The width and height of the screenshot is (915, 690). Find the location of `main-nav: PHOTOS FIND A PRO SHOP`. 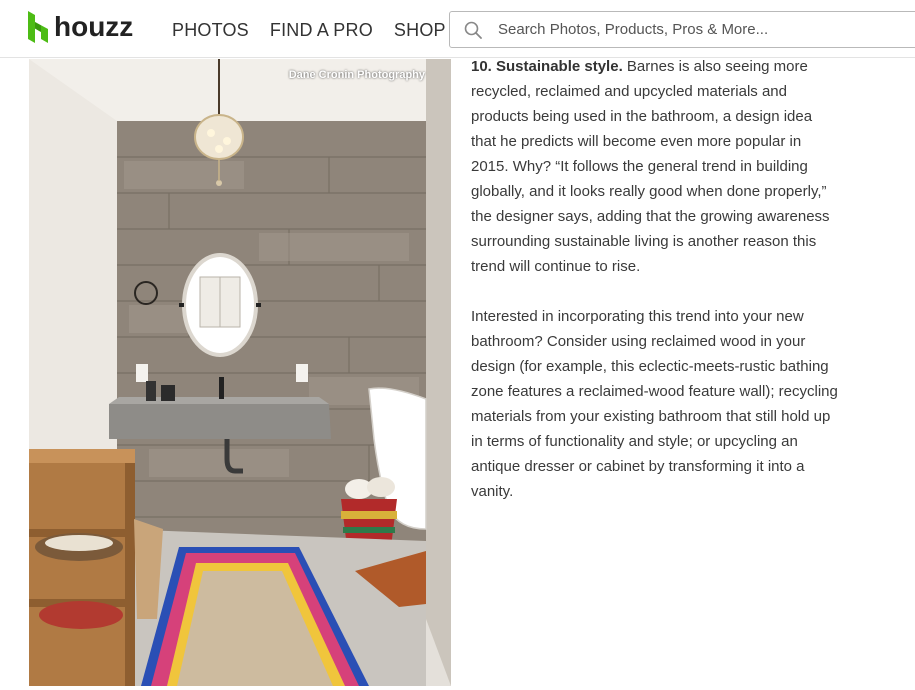

main-nav: PHOTOS FIND A PRO SHOP is located at coordinates (319, 30).